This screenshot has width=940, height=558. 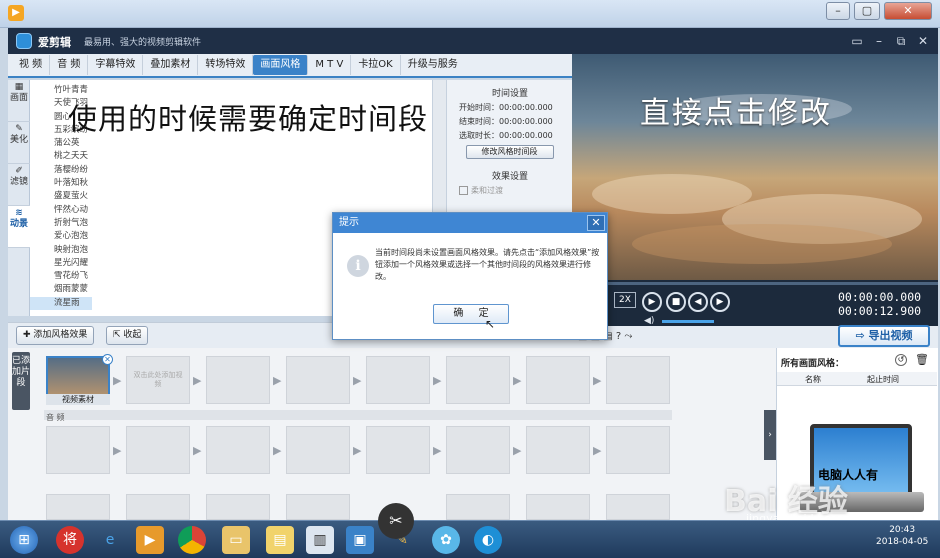 What do you see at coordinates (19, 185) in the screenshot?
I see `side-tab-filter: ✐ 滤镜` at bounding box center [19, 185].